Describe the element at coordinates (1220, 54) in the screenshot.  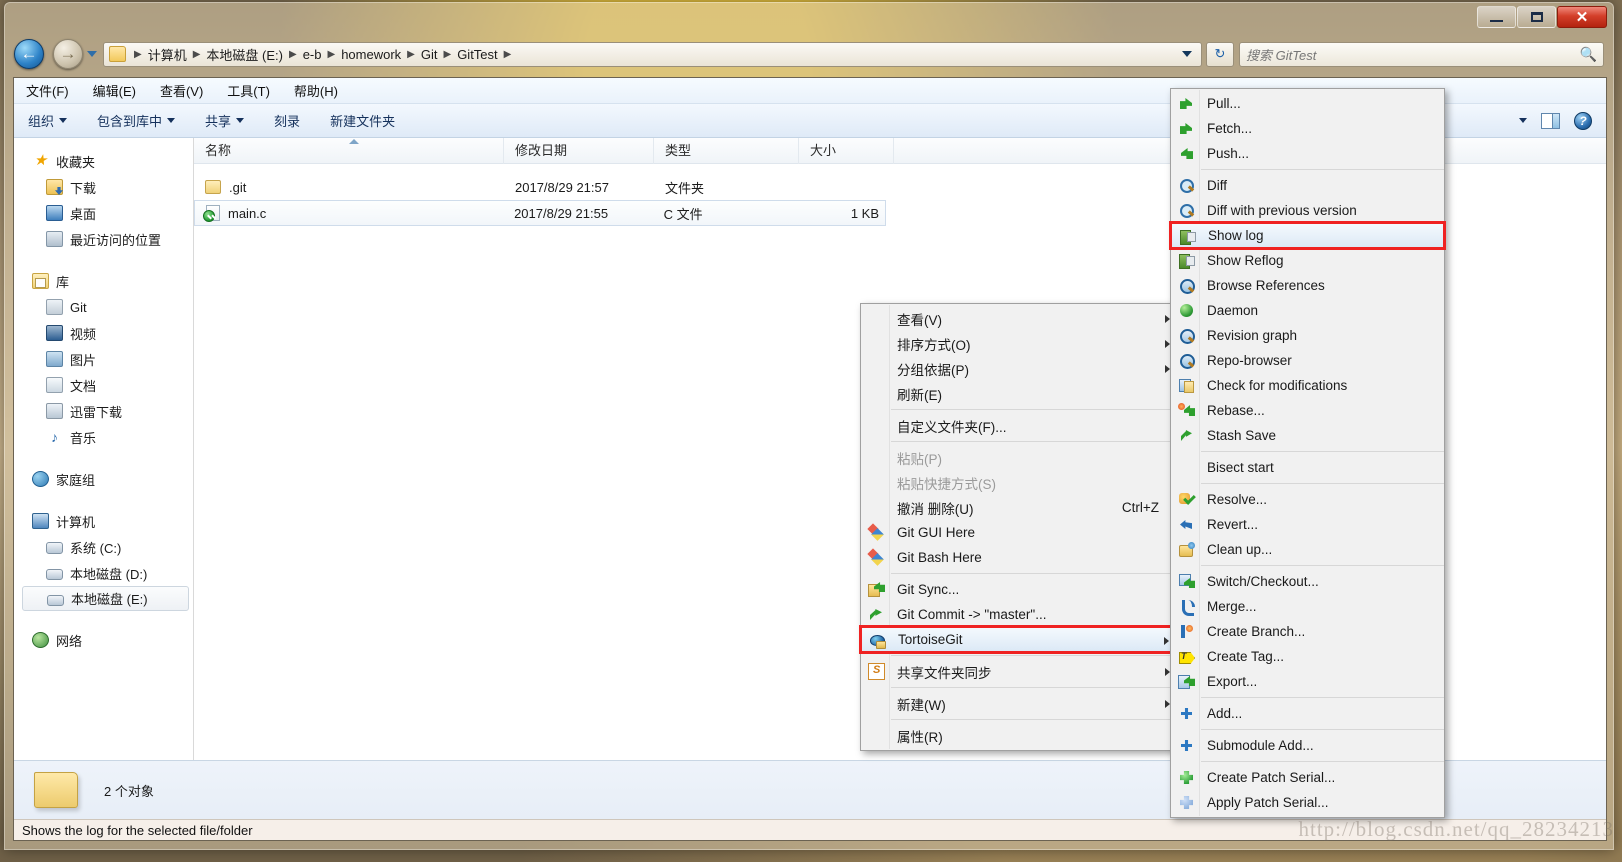
I see `refresh-button: ↻` at that location.